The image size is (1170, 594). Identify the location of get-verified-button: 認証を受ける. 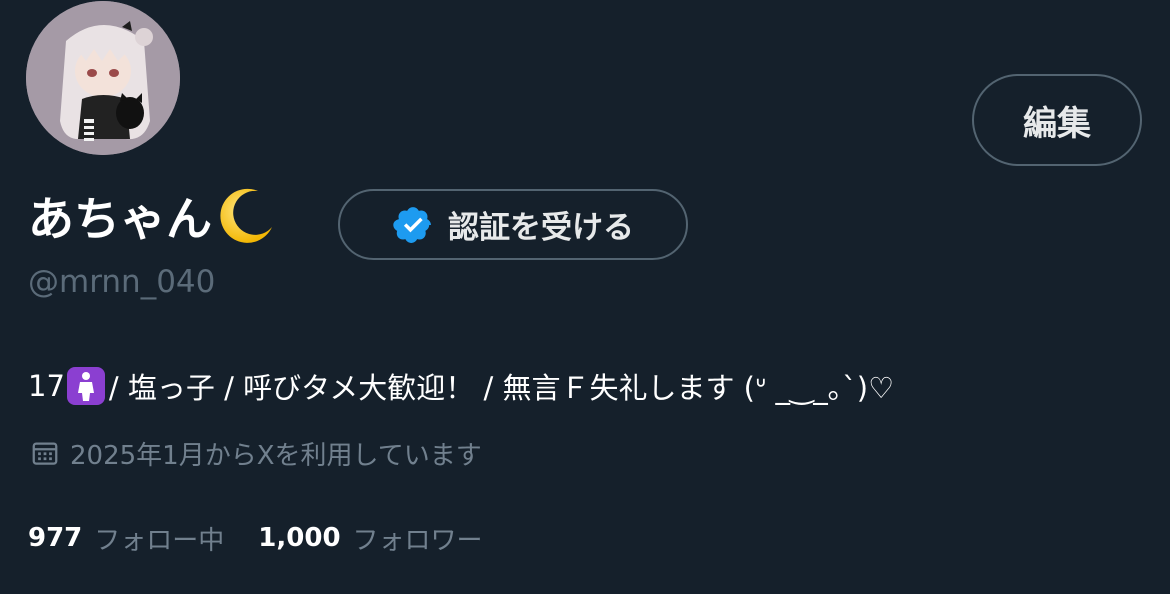
(513, 224).